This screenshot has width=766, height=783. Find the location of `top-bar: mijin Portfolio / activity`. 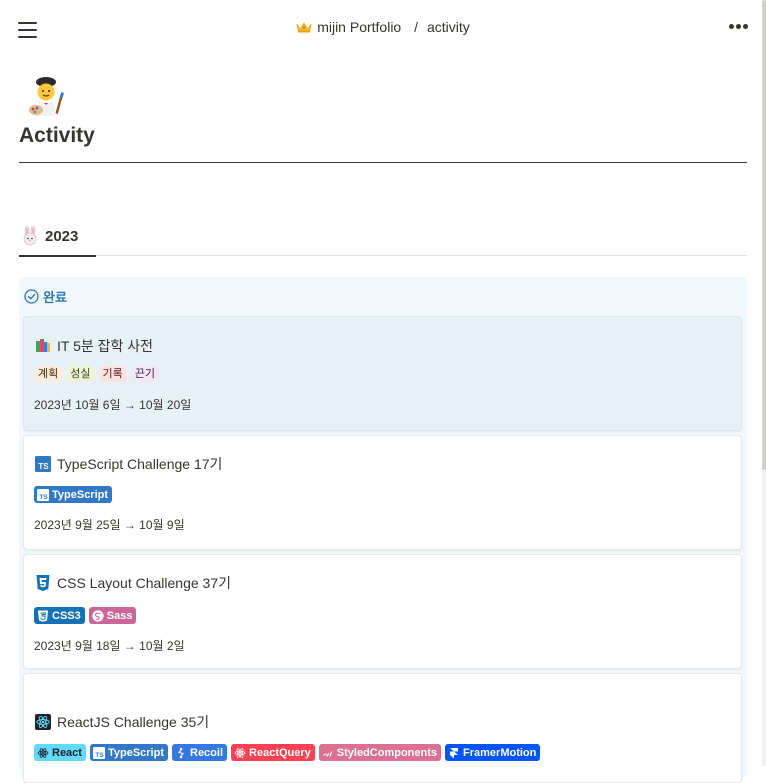

top-bar: mijin Portfolio / activity is located at coordinates (383, 28).